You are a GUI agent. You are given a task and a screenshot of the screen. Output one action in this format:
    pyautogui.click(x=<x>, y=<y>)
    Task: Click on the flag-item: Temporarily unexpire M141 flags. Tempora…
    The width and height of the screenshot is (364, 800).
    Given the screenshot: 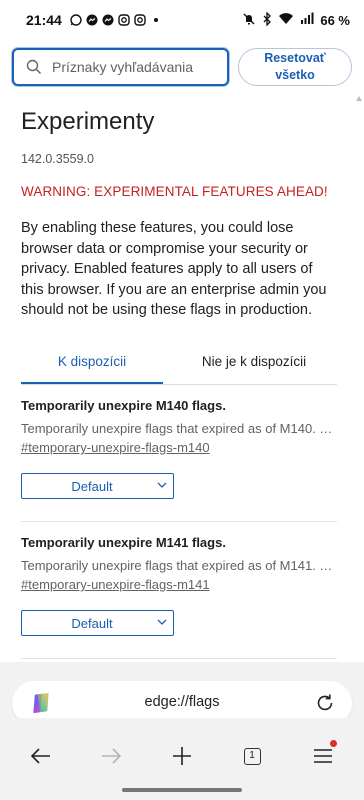 What is the action you would take?
    pyautogui.click(x=179, y=585)
    